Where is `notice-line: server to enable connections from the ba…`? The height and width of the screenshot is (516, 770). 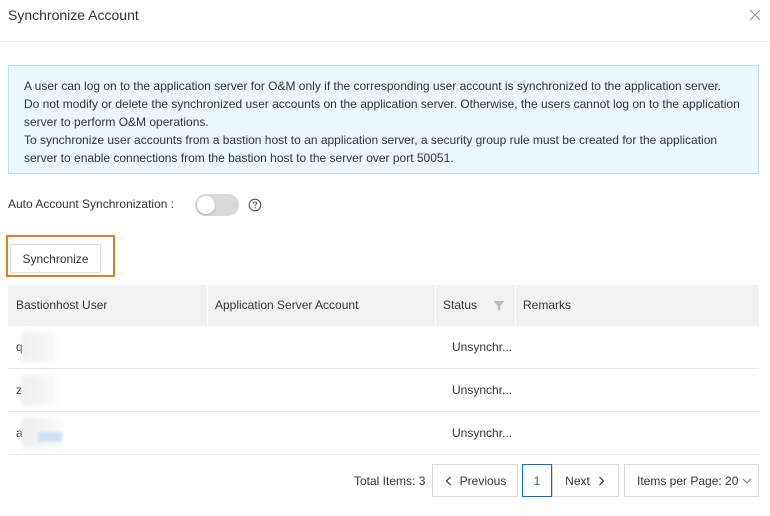 notice-line: server to enable connections from the ba… is located at coordinates (239, 158).